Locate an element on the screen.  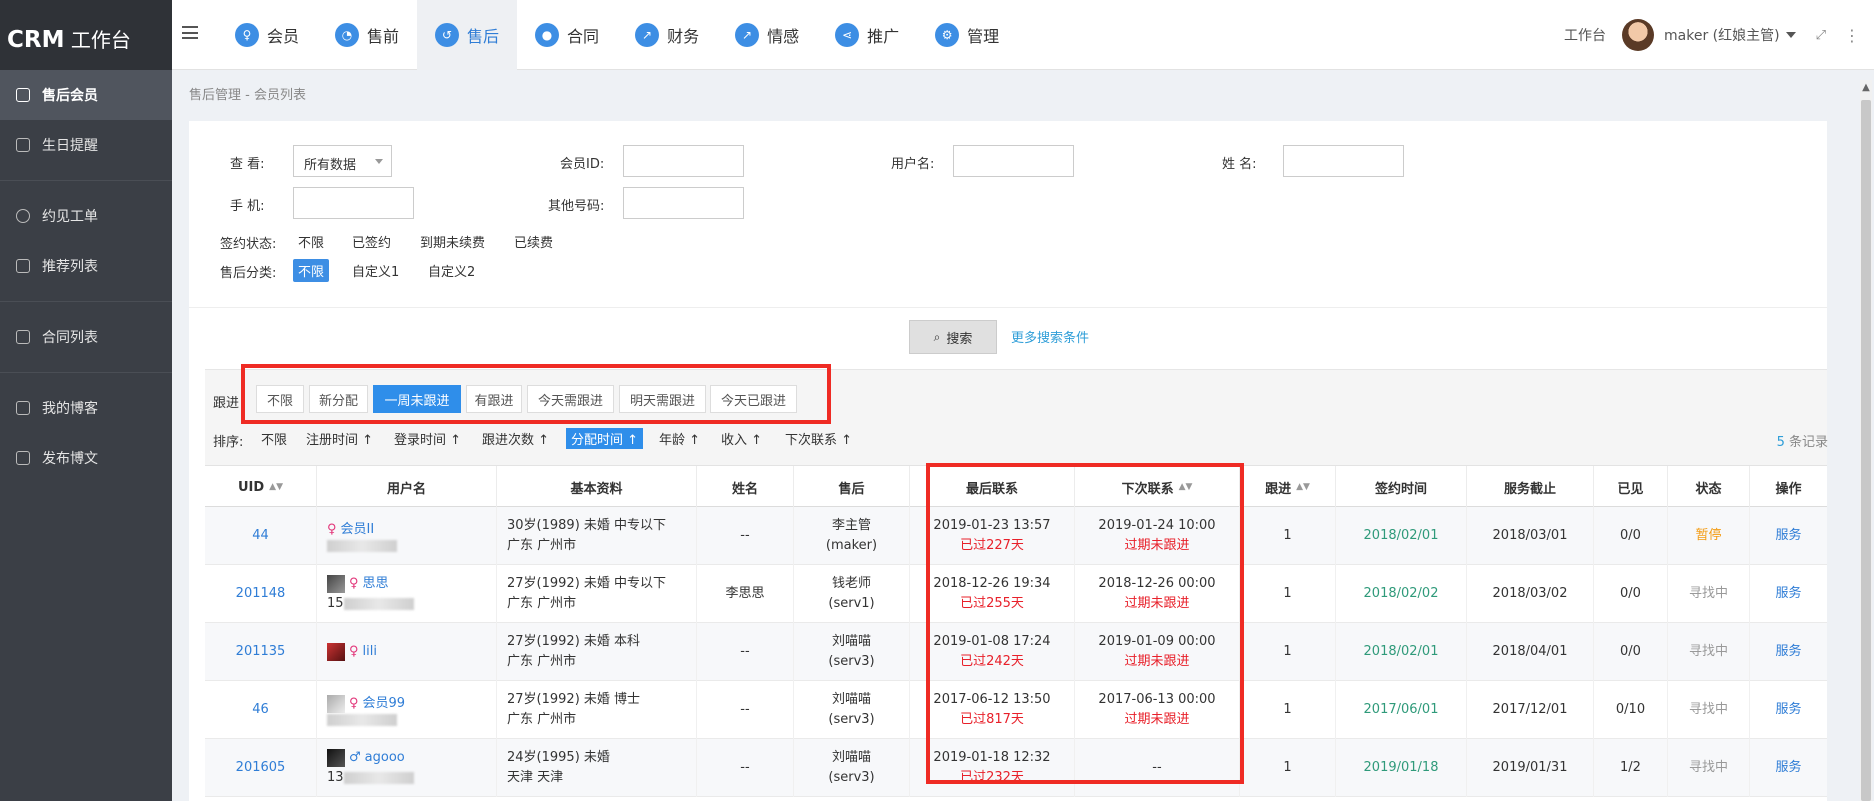
sidebar-item-birthday: 生日提醒 is located at coordinates (86, 145).